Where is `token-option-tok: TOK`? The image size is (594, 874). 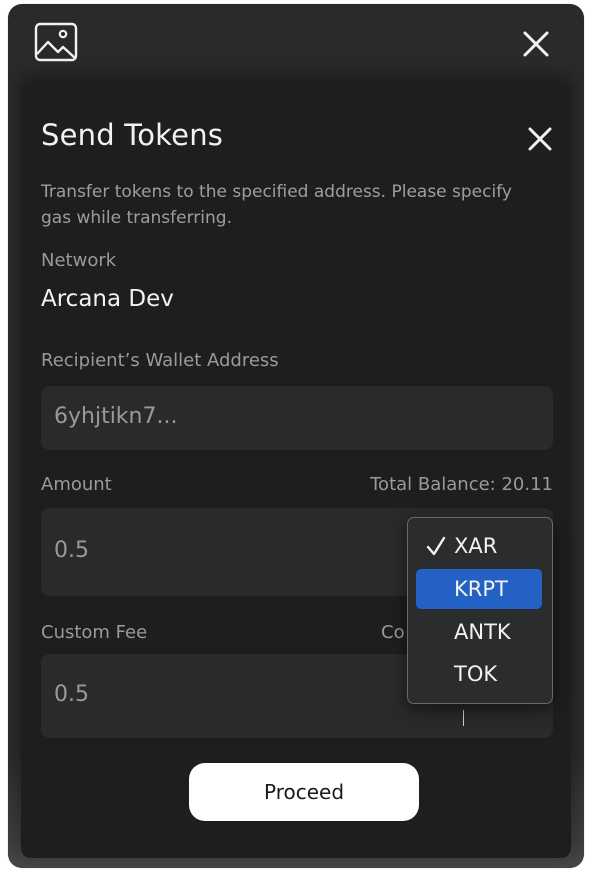
token-option-tok: TOK is located at coordinates (479, 674).